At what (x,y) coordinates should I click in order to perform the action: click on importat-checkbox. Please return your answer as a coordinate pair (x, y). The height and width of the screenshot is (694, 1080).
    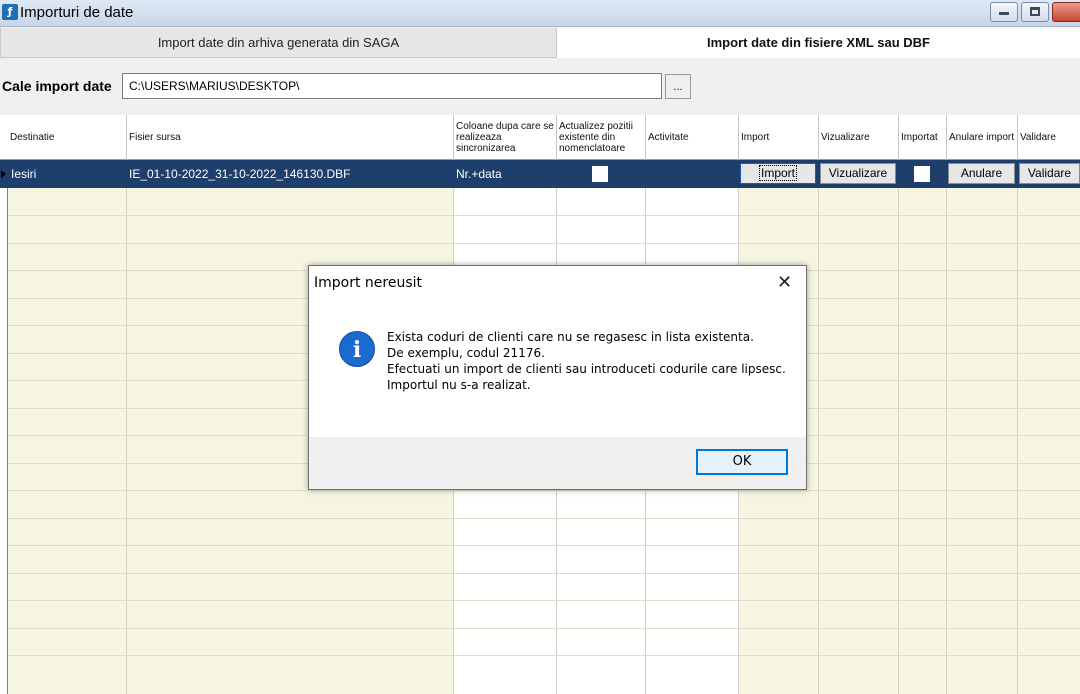
    Looking at the image, I should click on (922, 174).